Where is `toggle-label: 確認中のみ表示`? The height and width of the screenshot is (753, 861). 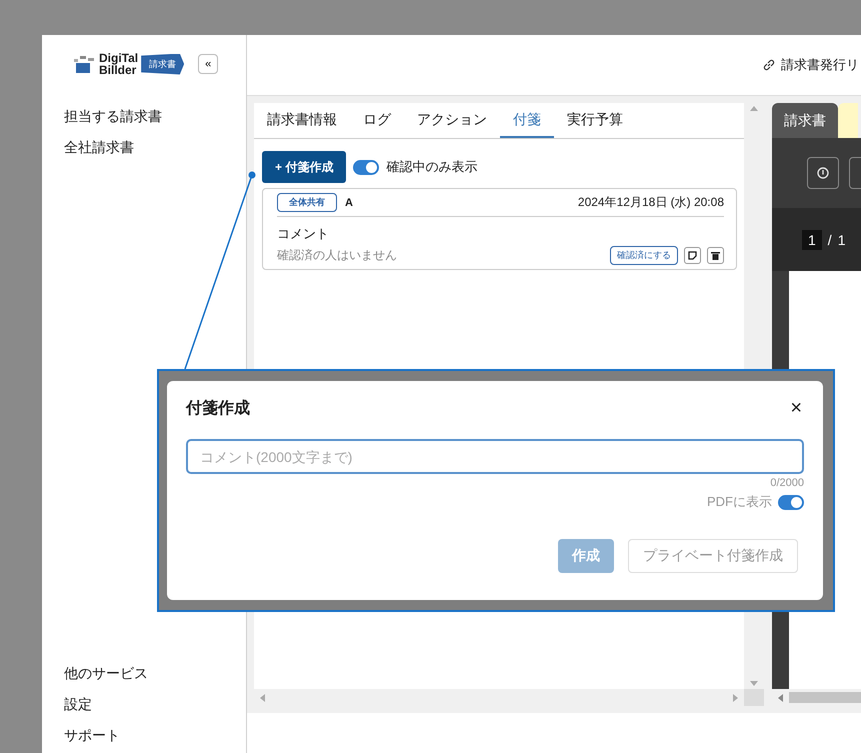
toggle-label: 確認中のみ表示 is located at coordinates (432, 167).